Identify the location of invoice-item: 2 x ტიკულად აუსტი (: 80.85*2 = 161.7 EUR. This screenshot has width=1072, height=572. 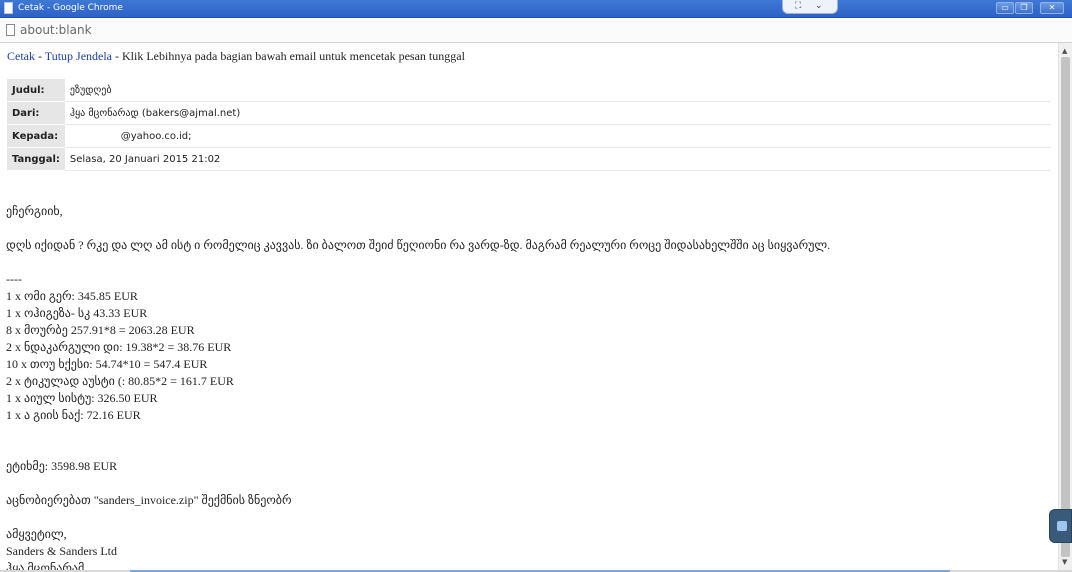
(120, 381).